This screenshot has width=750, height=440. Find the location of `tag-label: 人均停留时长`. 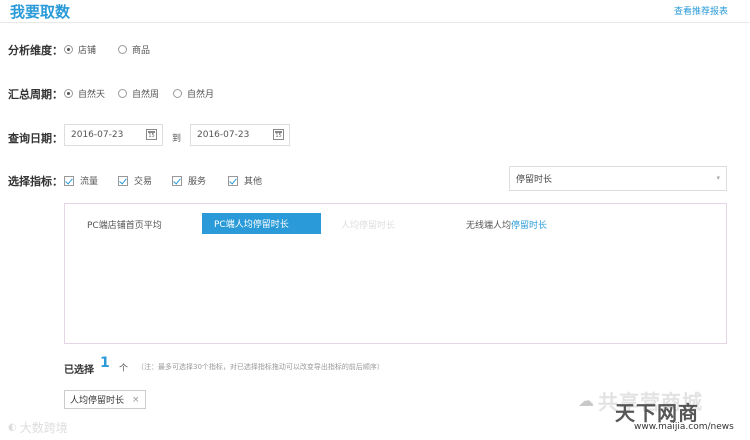

tag-label: 人均停留时长 is located at coordinates (97, 401).